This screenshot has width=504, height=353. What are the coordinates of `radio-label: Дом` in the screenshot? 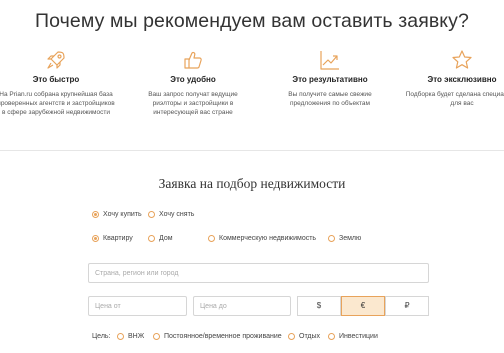 It's located at (166, 238).